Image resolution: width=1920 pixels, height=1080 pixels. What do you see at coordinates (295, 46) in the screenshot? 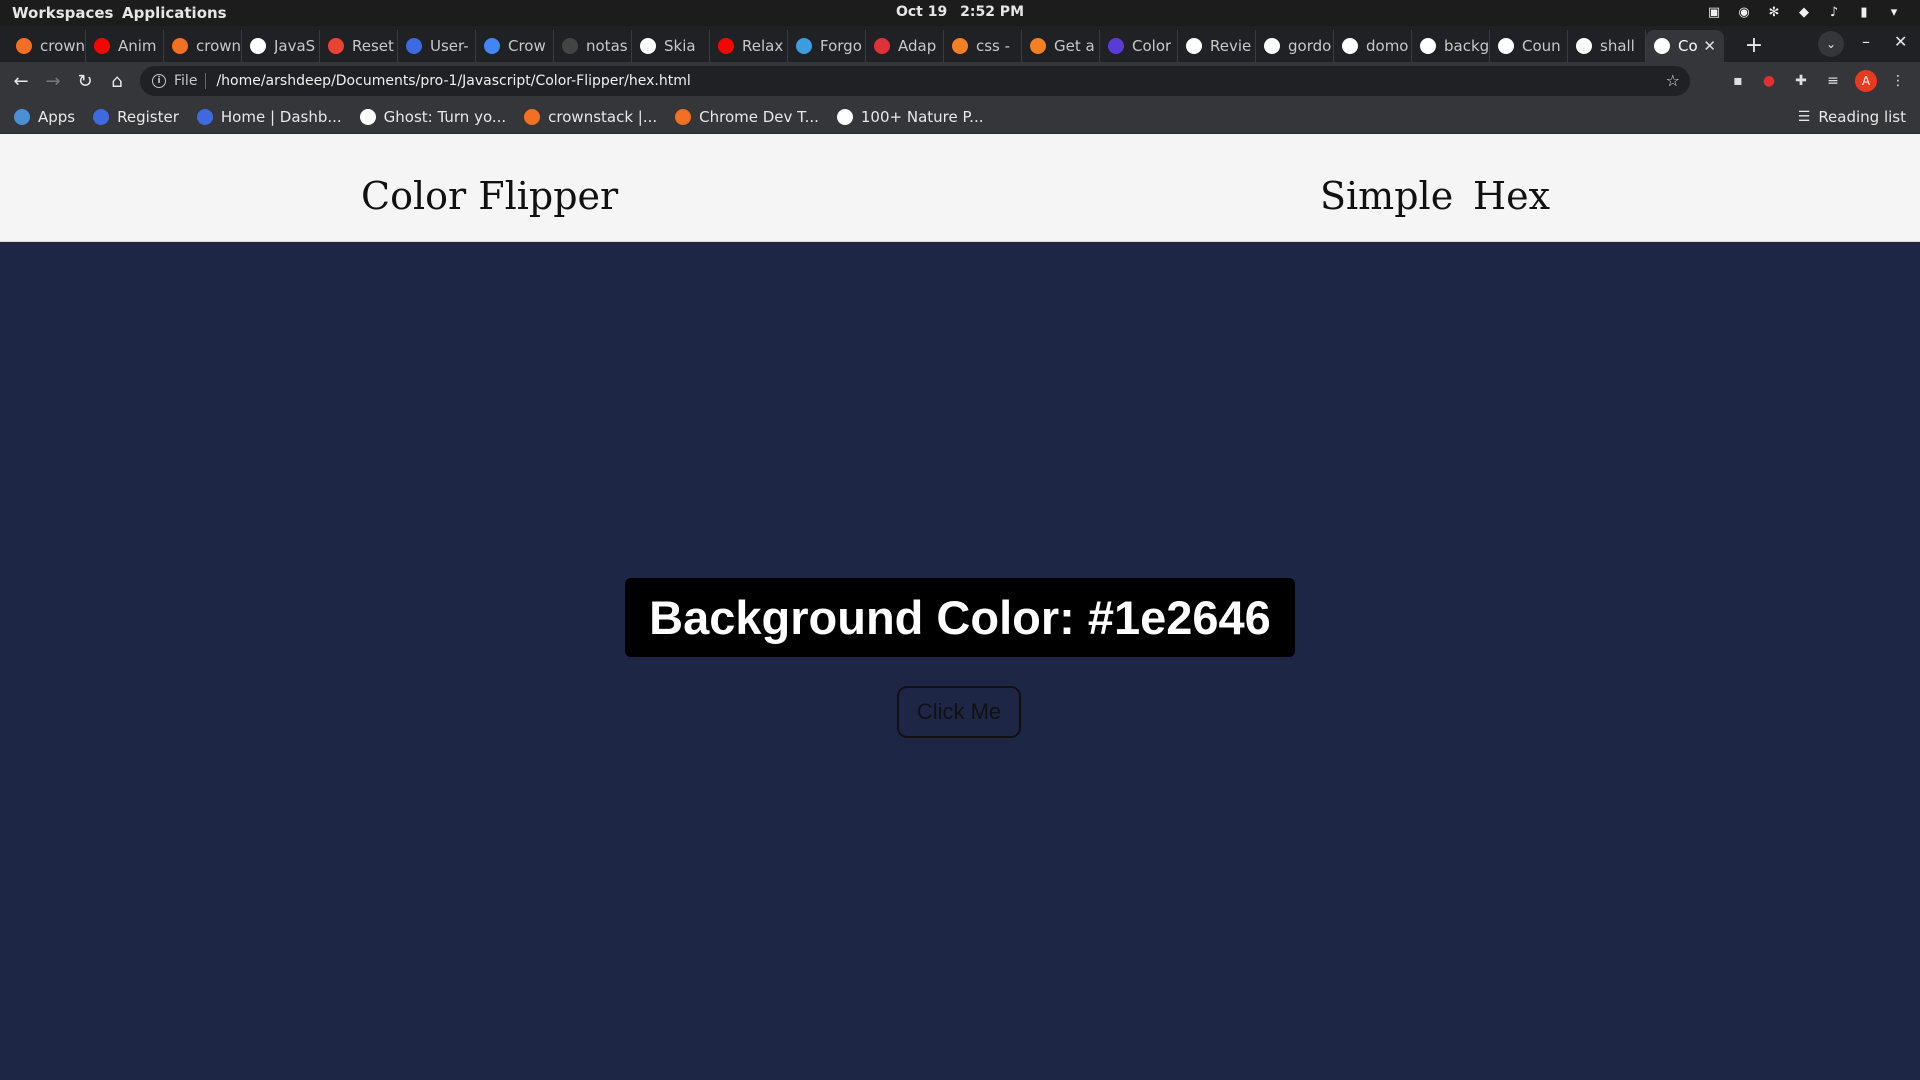
I see `tab-label: JavaS` at bounding box center [295, 46].